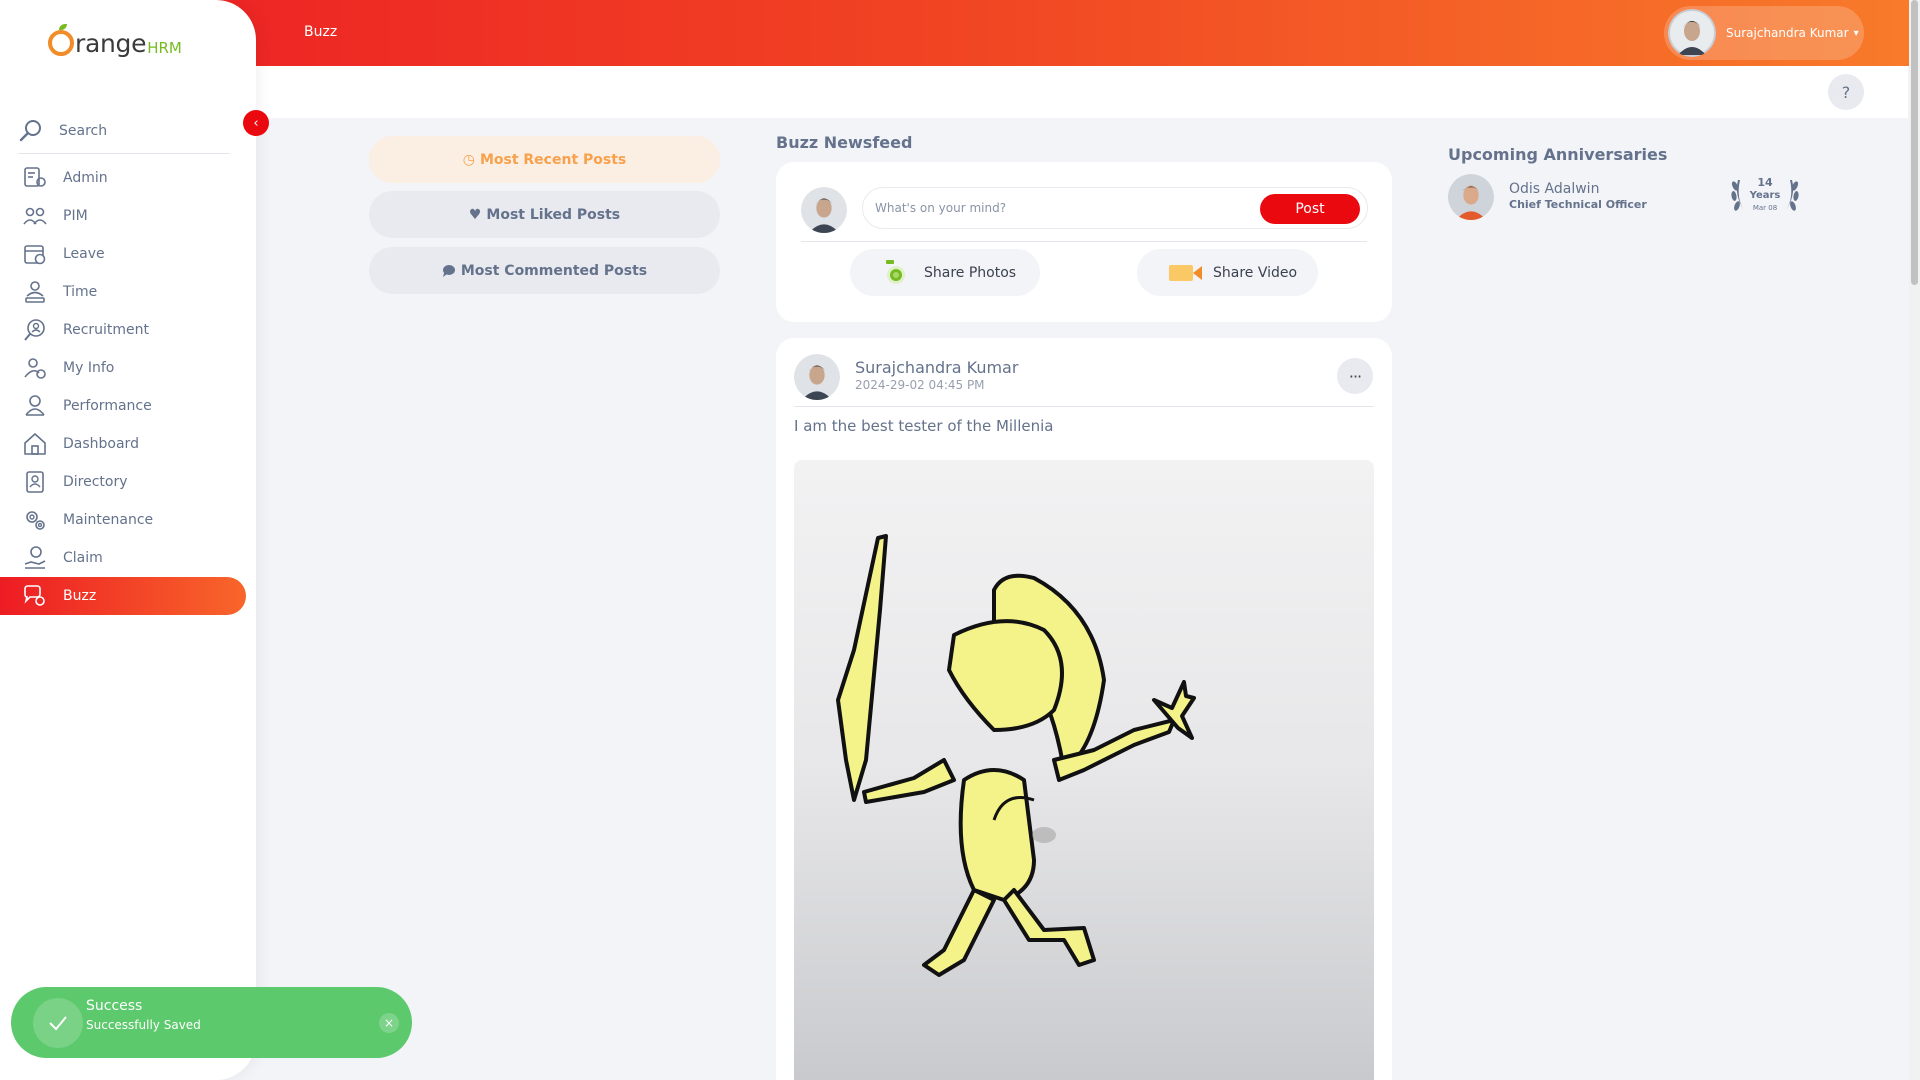  What do you see at coordinates (123, 216) in the screenshot?
I see `sidebar-item-pim: PIM` at bounding box center [123, 216].